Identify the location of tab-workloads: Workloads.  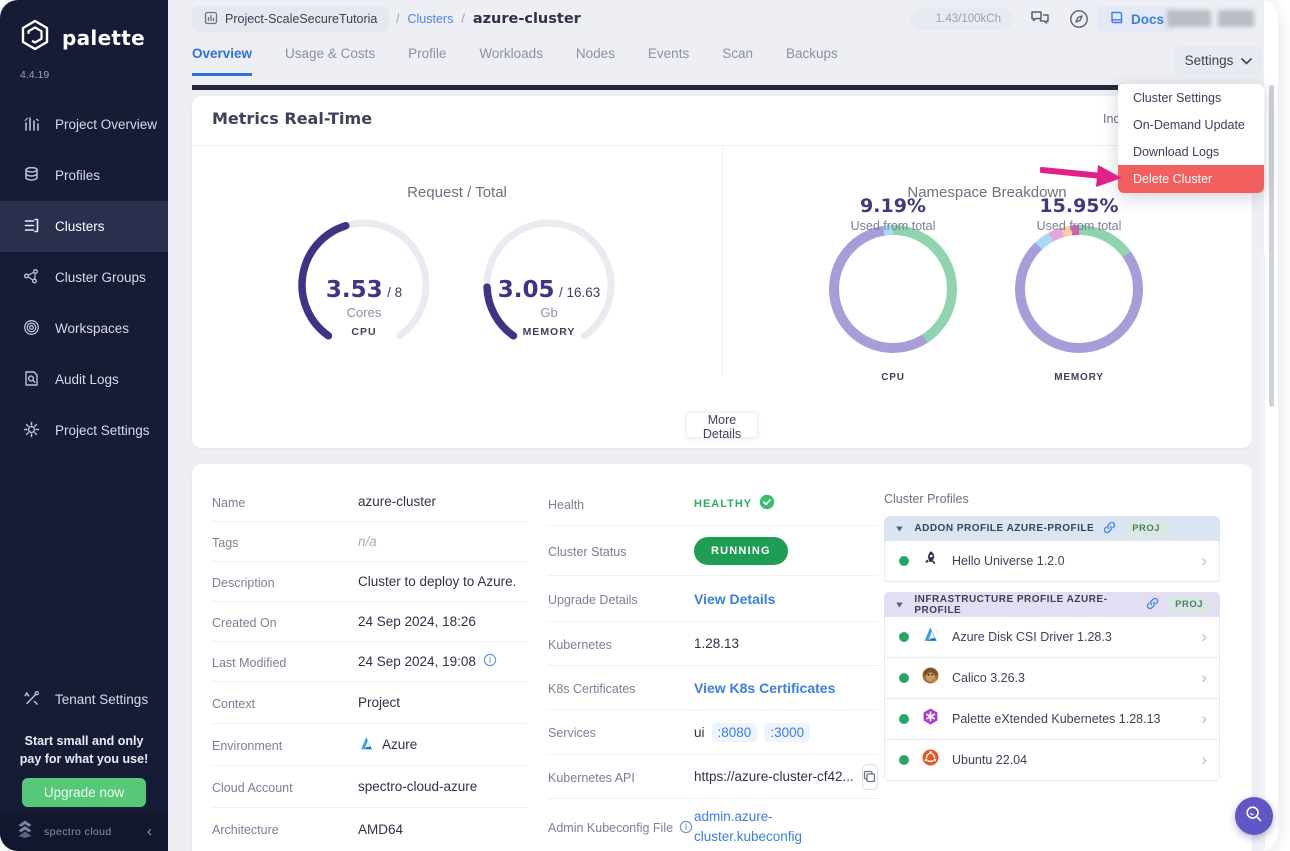
(511, 61).